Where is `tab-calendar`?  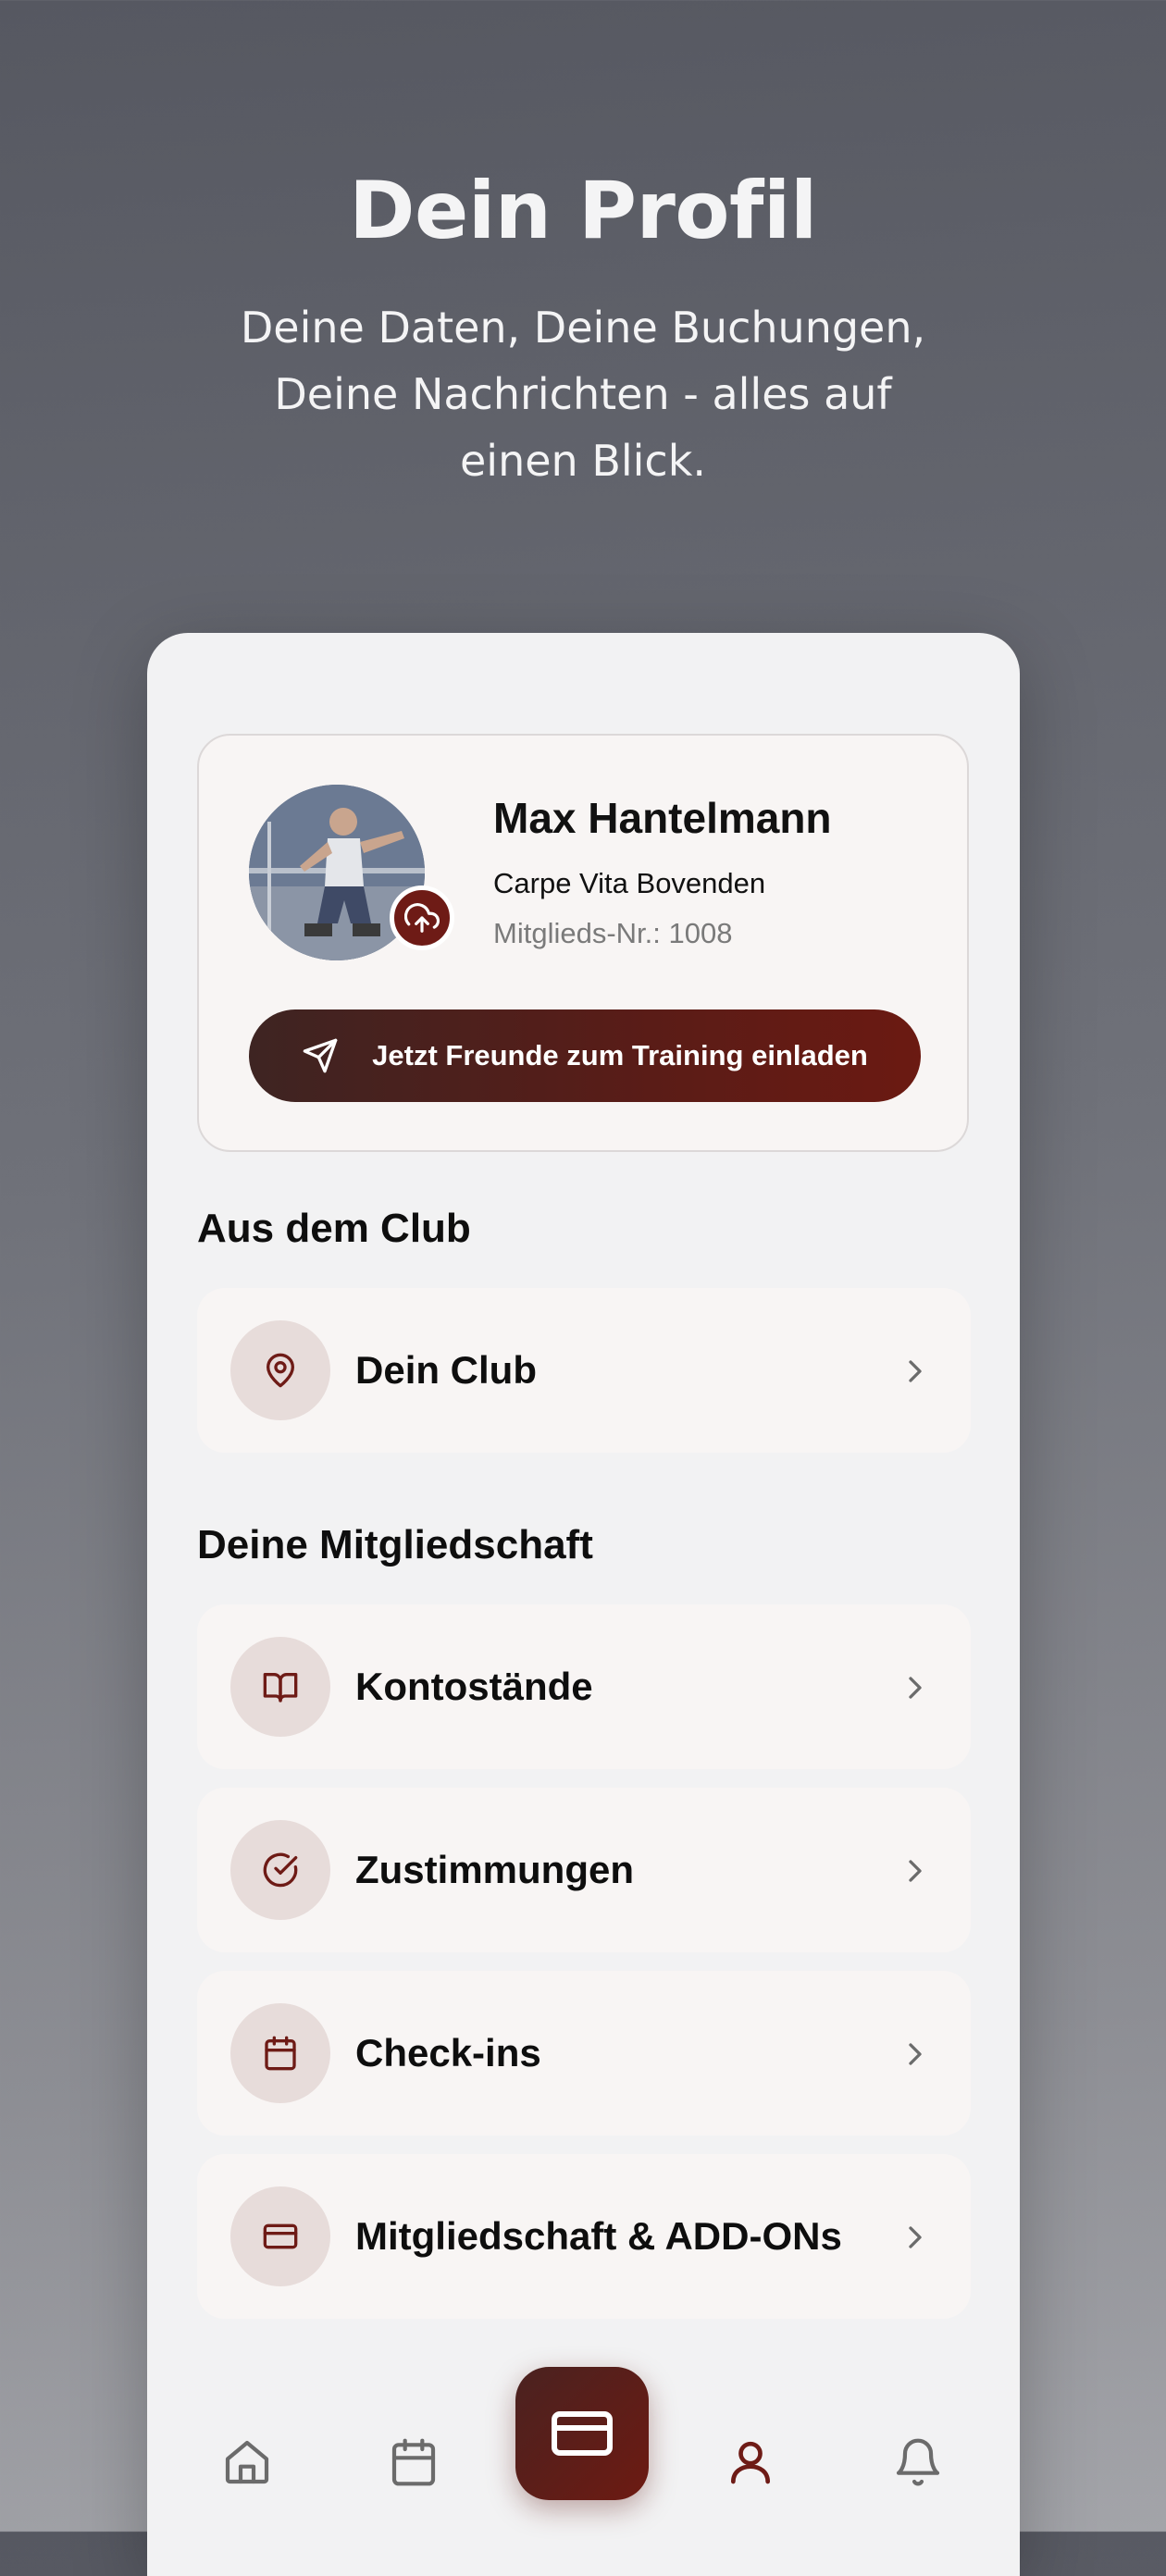 tab-calendar is located at coordinates (414, 2462).